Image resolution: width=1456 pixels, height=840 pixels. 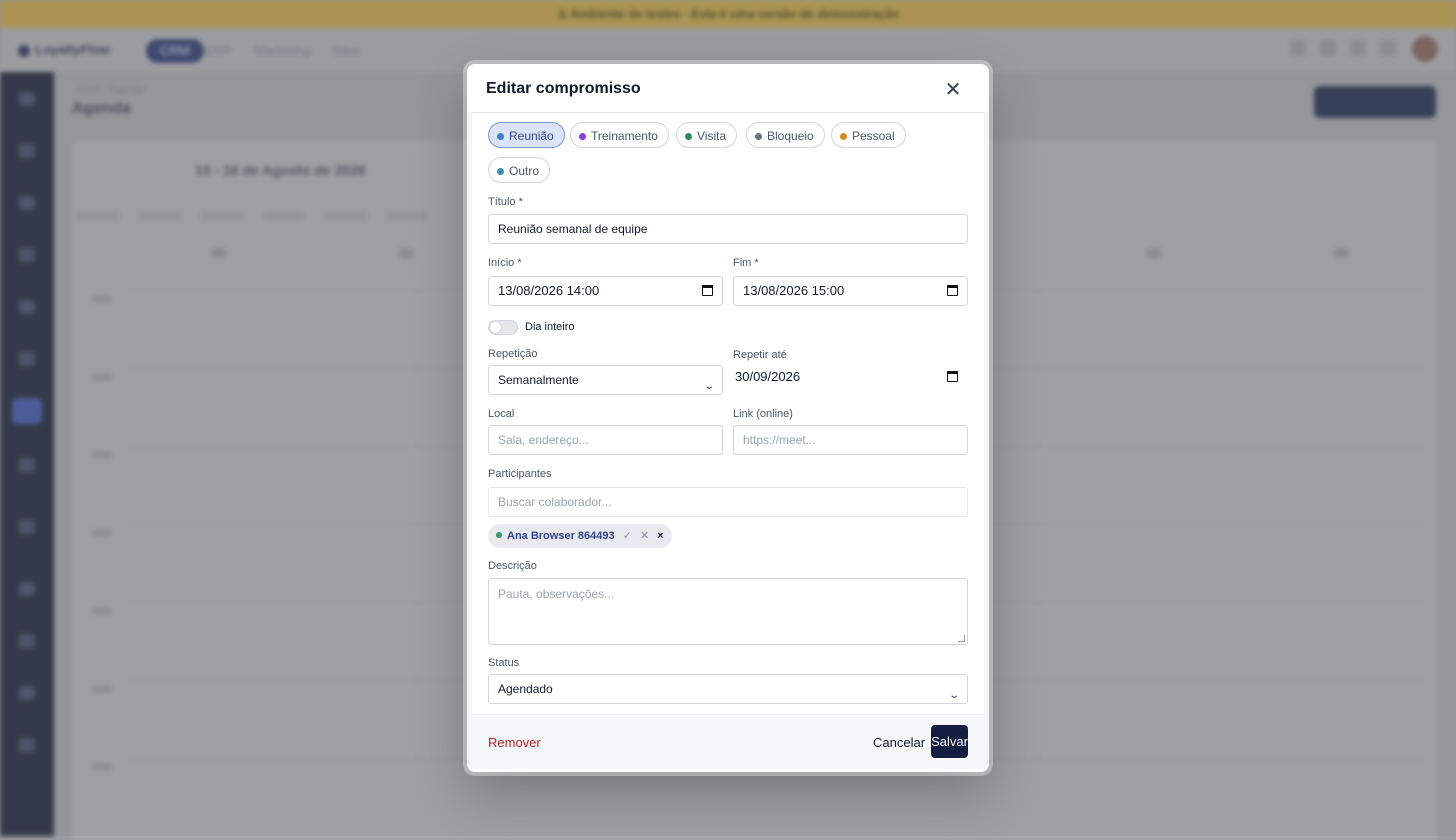 What do you see at coordinates (501, 414) in the screenshot?
I see `location-label: Local` at bounding box center [501, 414].